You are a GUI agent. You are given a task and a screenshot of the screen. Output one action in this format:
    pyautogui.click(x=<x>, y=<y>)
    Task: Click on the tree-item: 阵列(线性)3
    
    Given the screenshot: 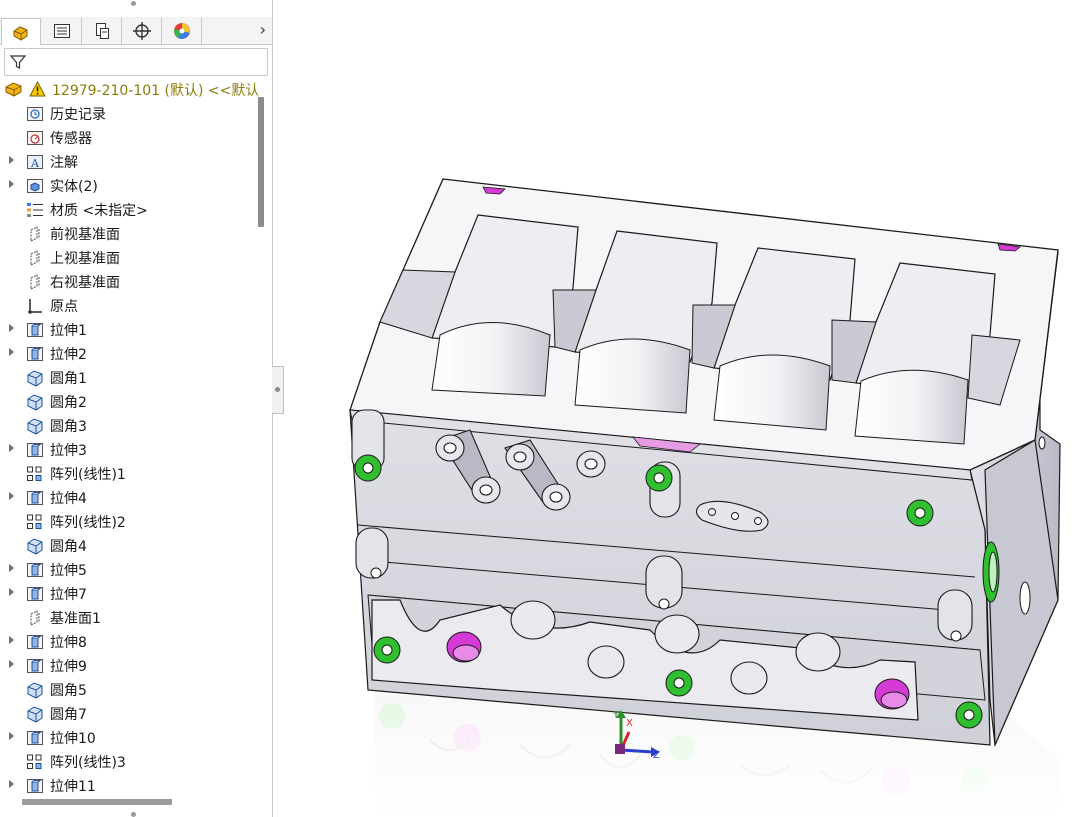 What is the action you would take?
    pyautogui.click(x=128, y=762)
    